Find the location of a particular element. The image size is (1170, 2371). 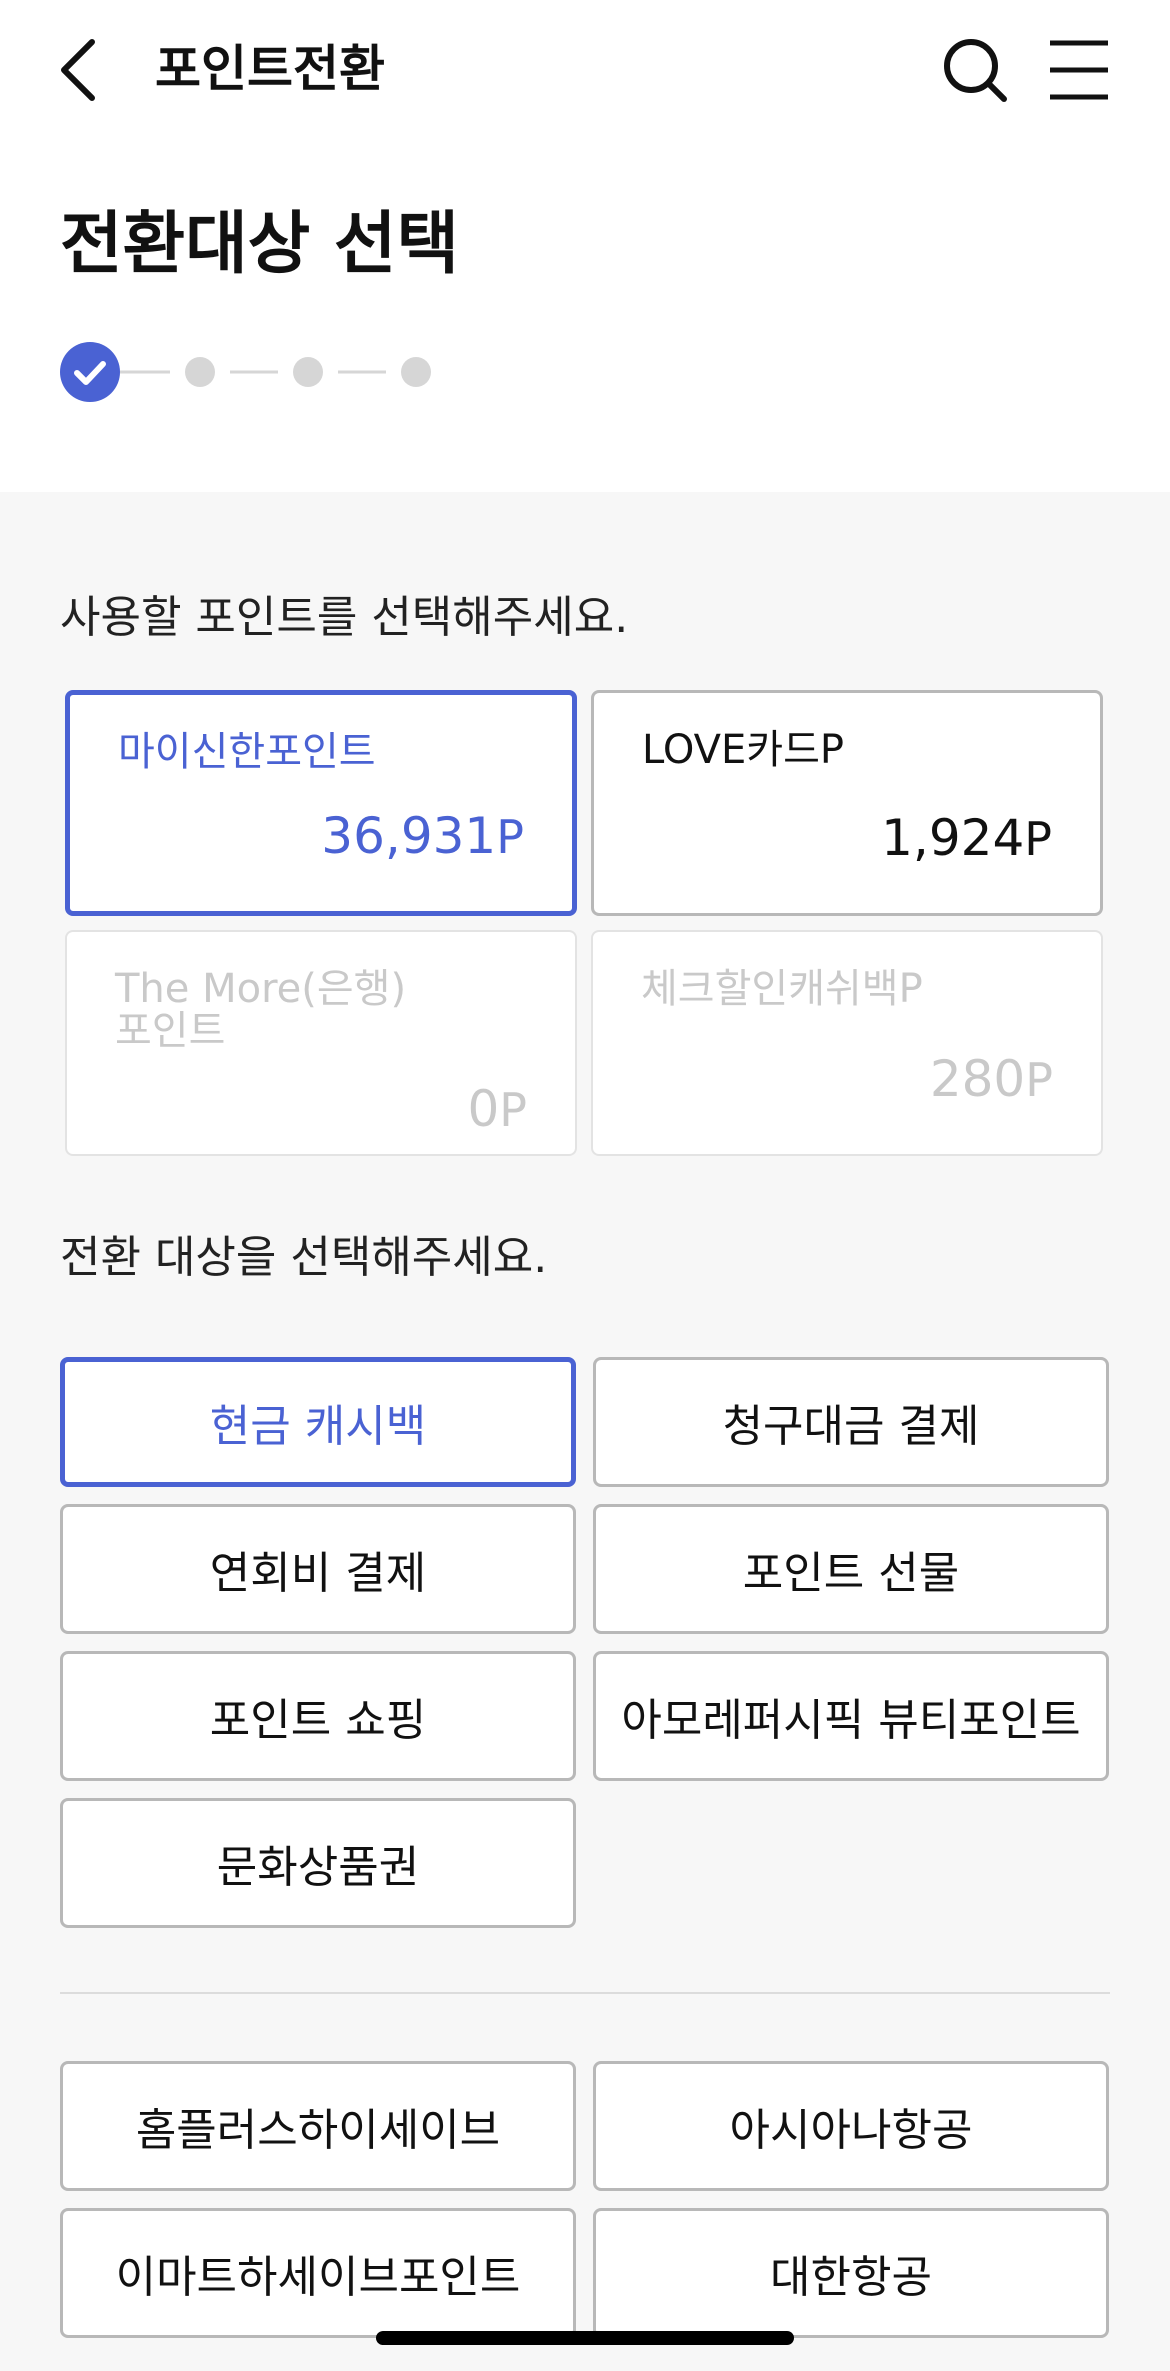

point-card-my-shinhan: 마이신한포인트 36,931P is located at coordinates (321, 803).